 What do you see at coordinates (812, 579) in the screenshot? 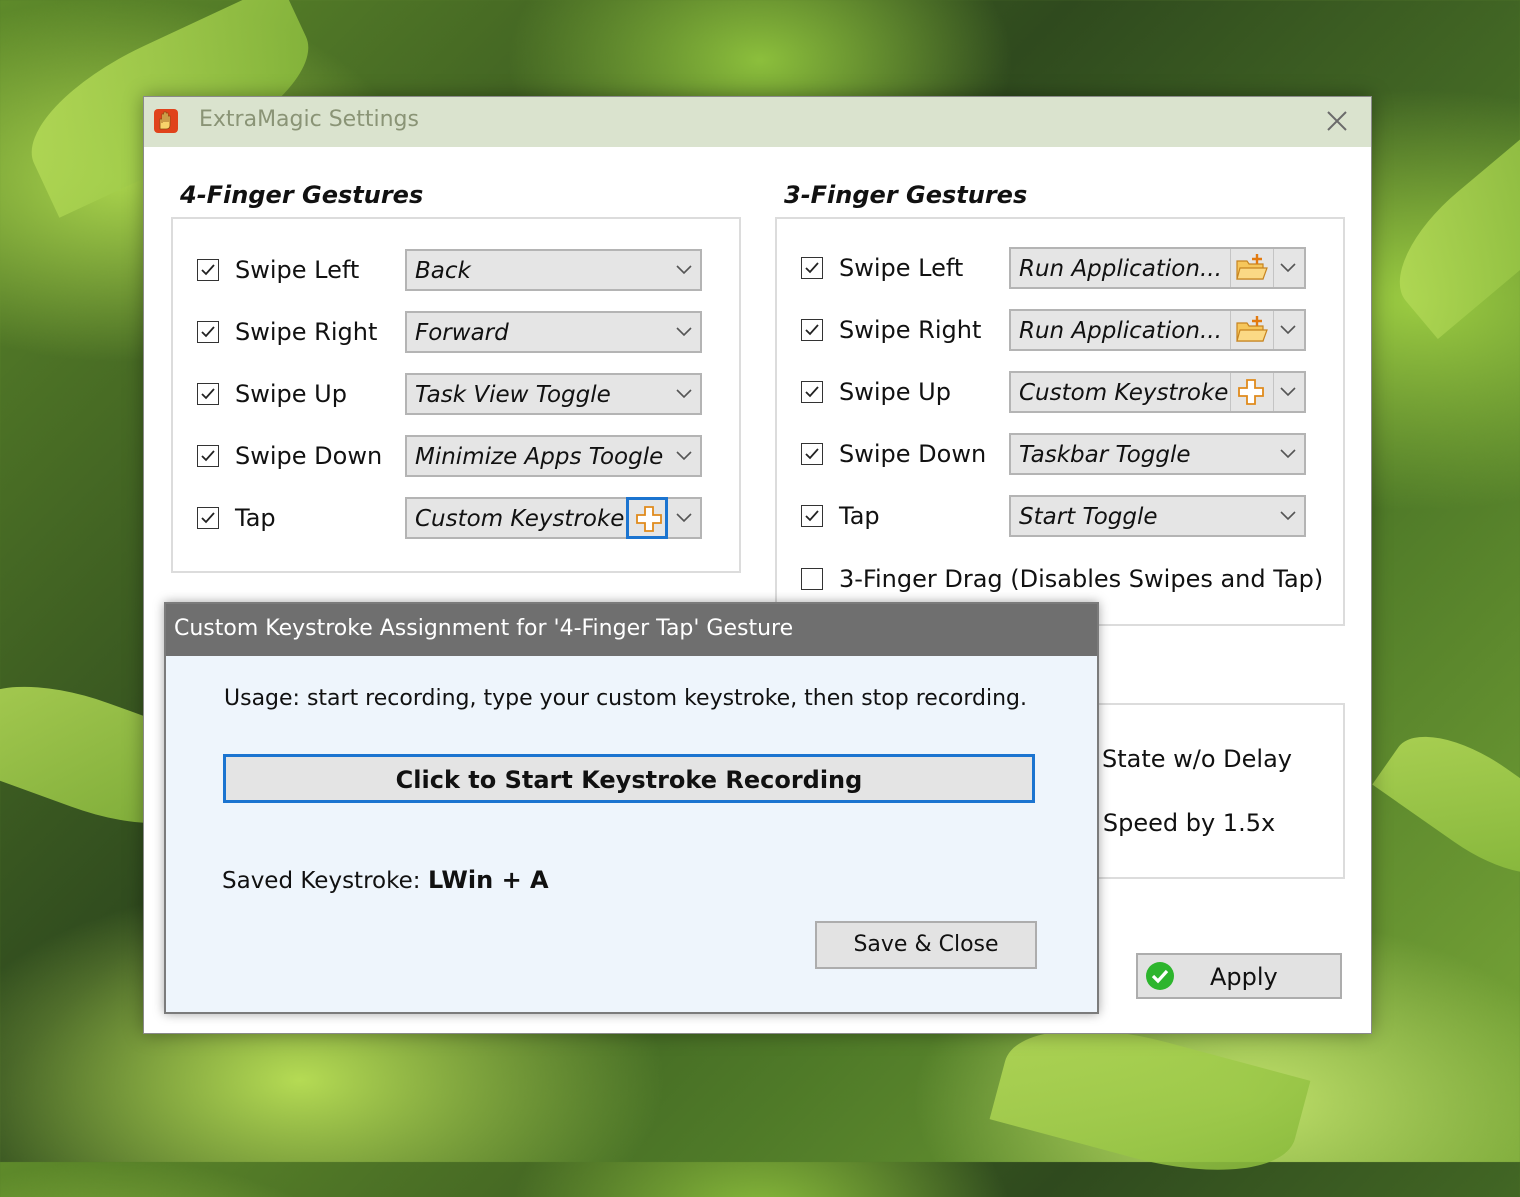
I see `three-finger-drag-checkbox` at bounding box center [812, 579].